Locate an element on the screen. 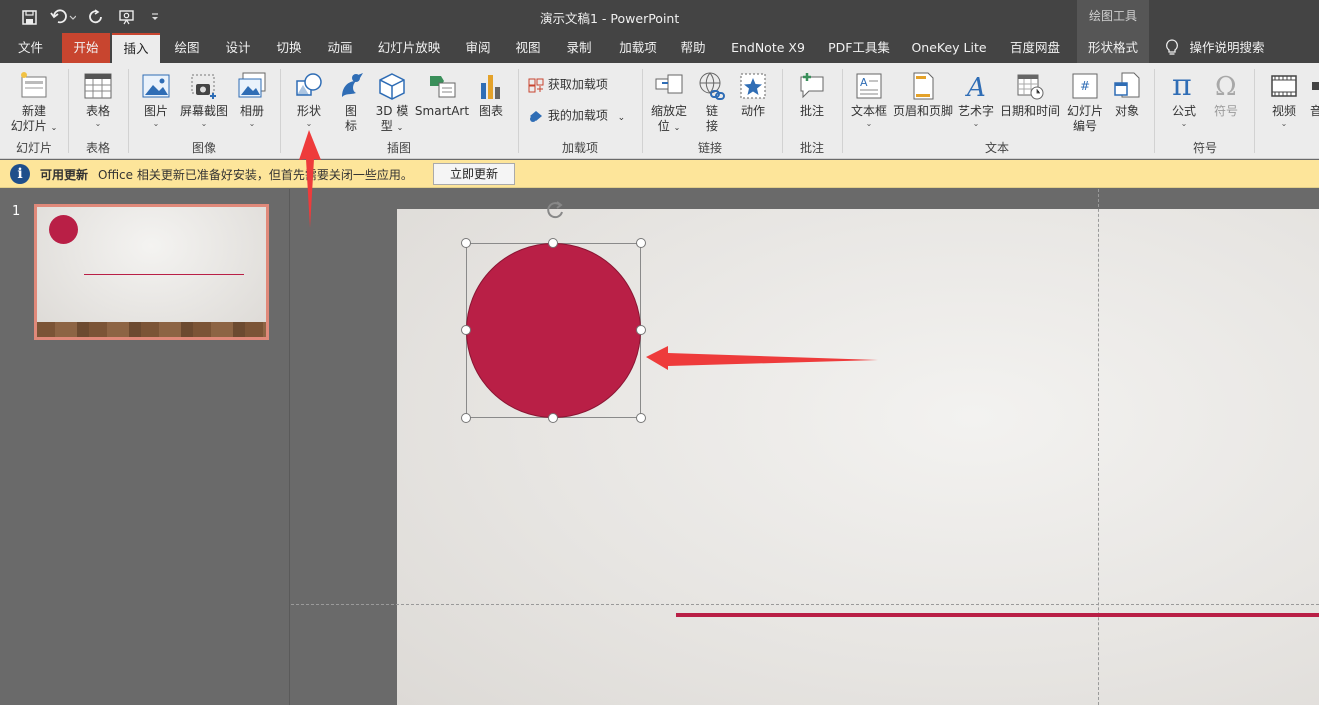  resize-handle-top is located at coordinates (553, 243).